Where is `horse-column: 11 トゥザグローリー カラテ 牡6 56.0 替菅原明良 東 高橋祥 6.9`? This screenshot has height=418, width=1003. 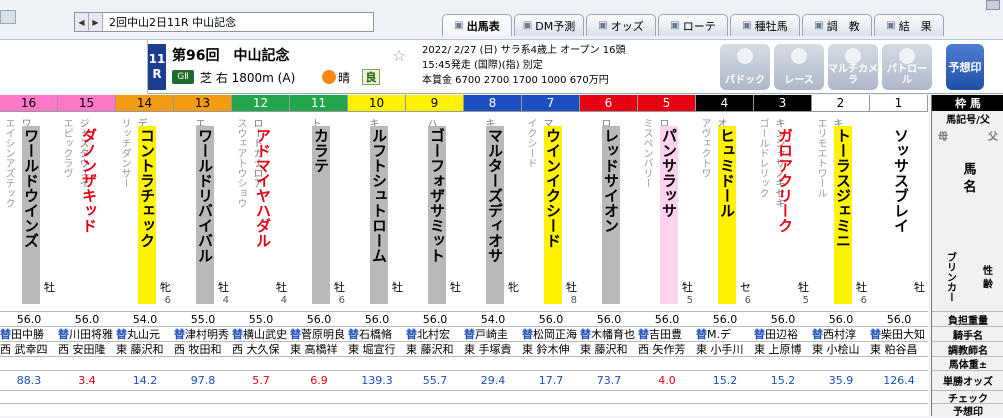
horse-column: 11 トゥザグローリー カラテ 牡6 56.0 替菅原明良 東 高橋祥 6.9 is located at coordinates (319, 255).